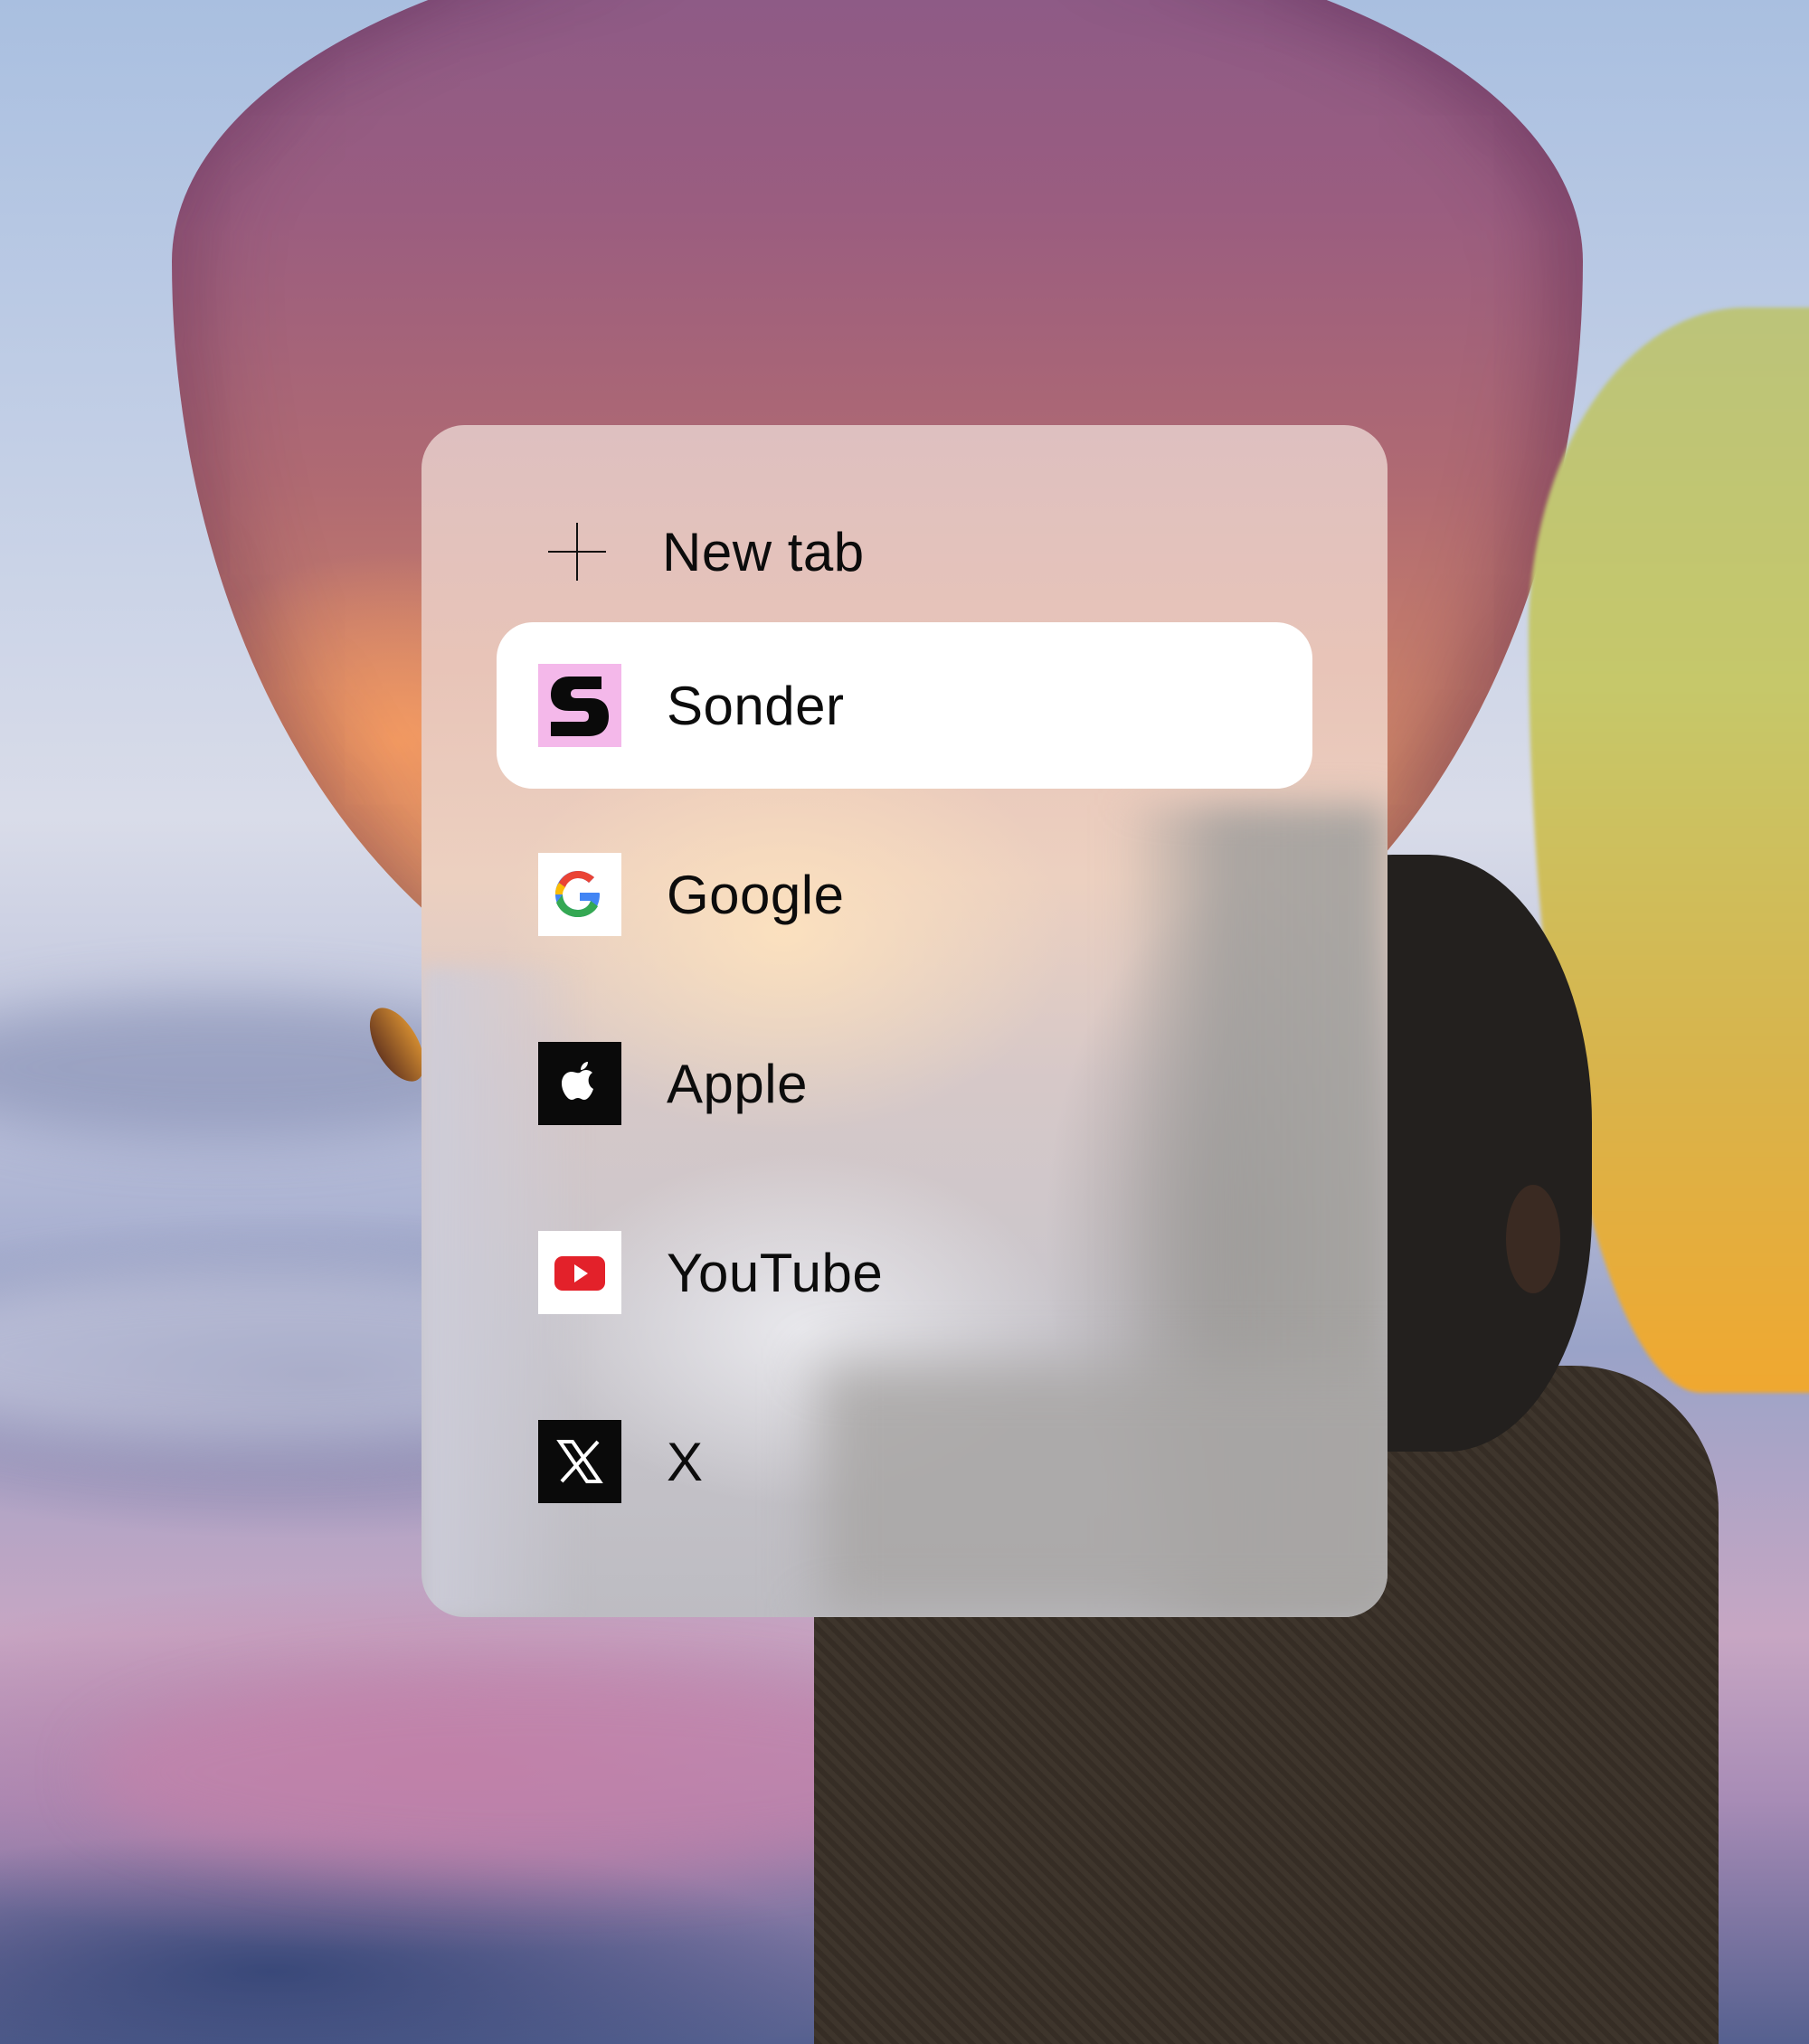 Image resolution: width=1809 pixels, height=2044 pixels. Describe the element at coordinates (579, 1083) in the screenshot. I see `apple-logo-icon` at that location.